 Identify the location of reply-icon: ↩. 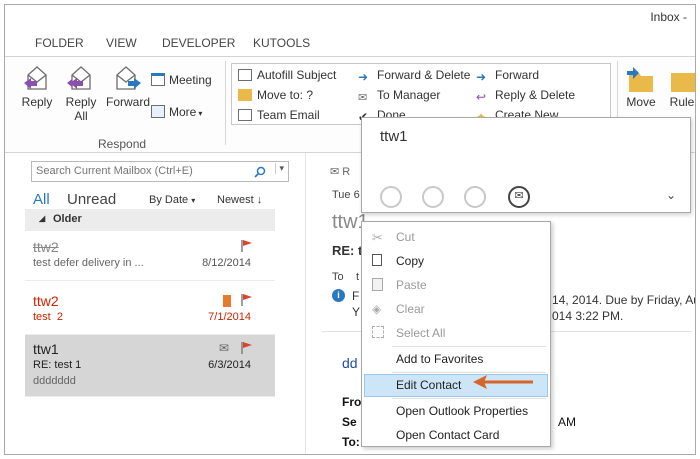
(481, 97).